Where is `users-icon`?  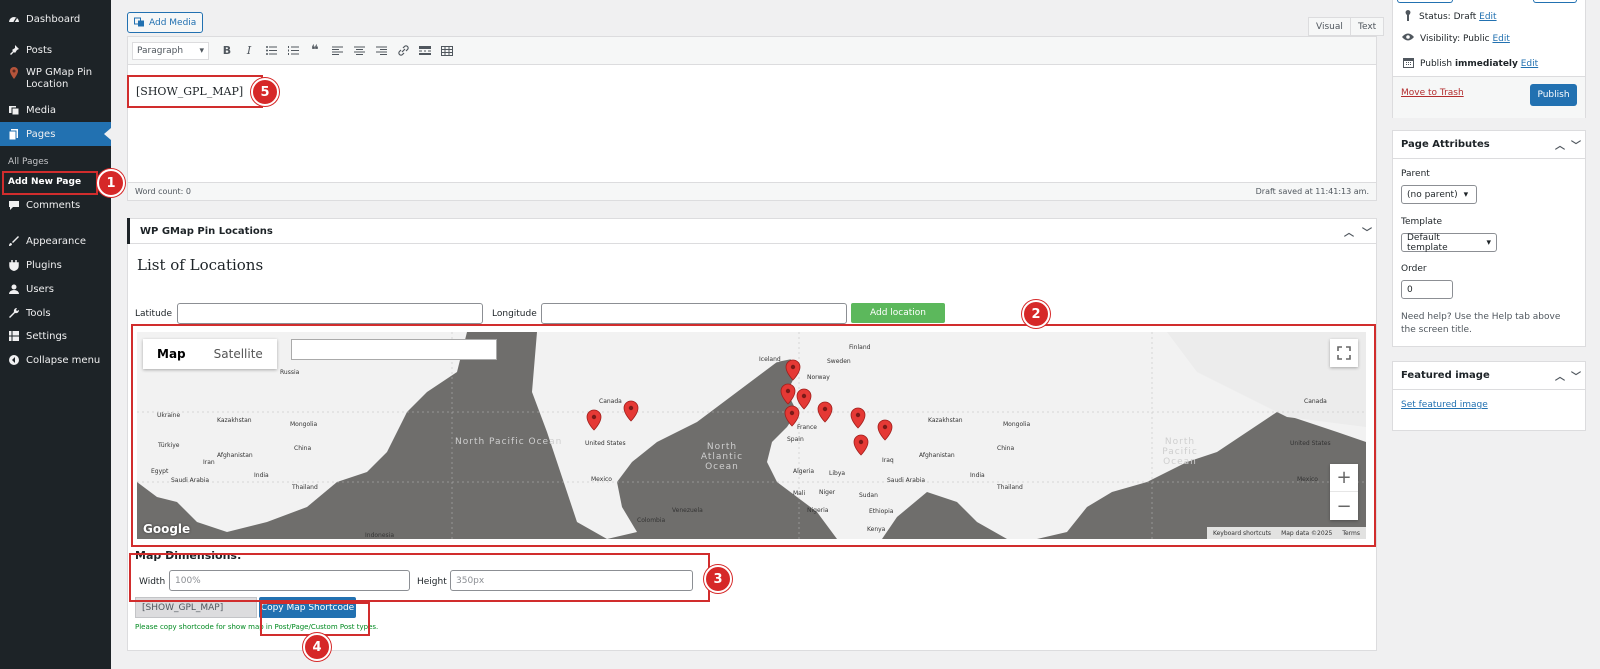
users-icon is located at coordinates (14, 289).